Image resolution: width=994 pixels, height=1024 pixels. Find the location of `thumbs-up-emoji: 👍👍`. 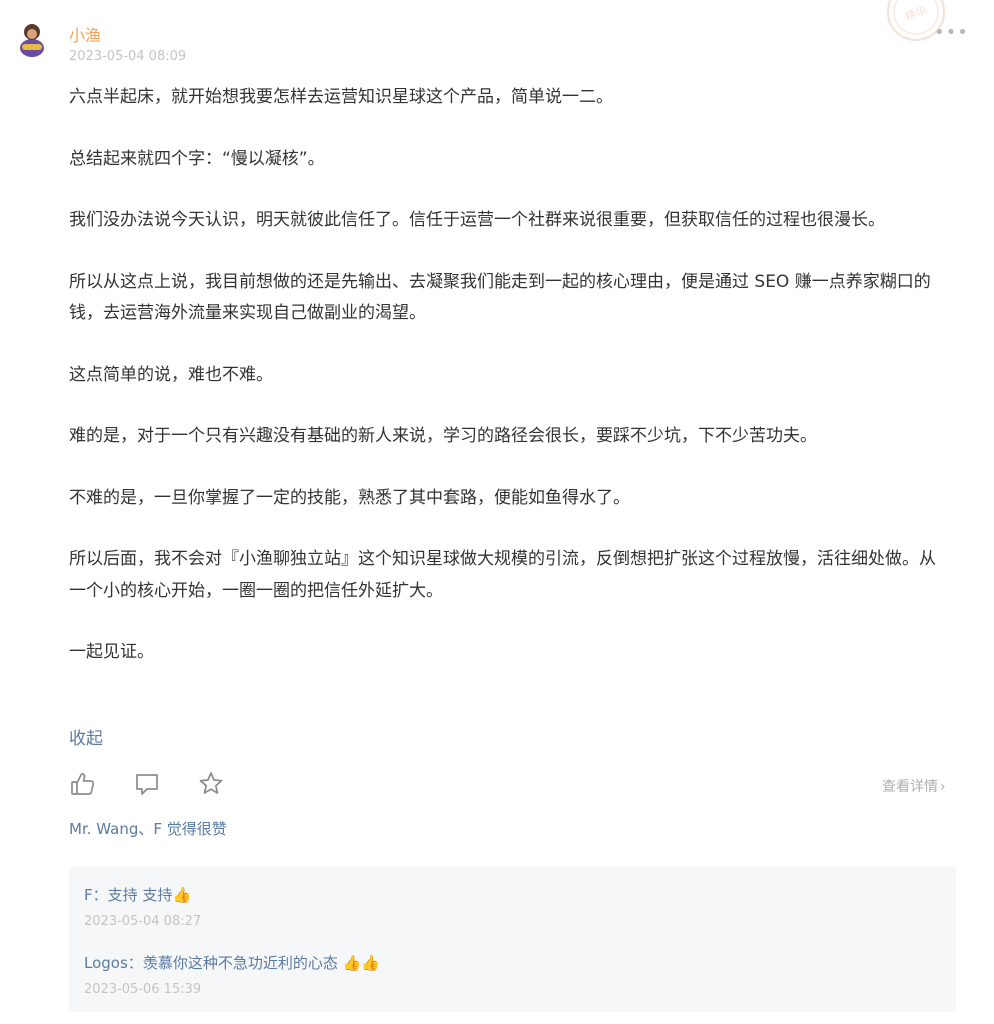

thumbs-up-emoji: 👍👍 is located at coordinates (361, 963).